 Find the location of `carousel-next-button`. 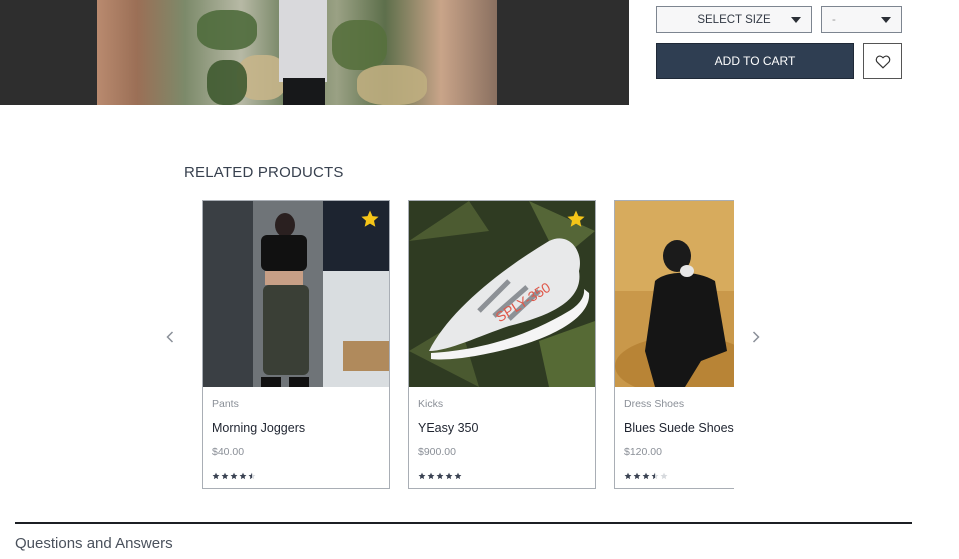

carousel-next-button is located at coordinates (756, 337).